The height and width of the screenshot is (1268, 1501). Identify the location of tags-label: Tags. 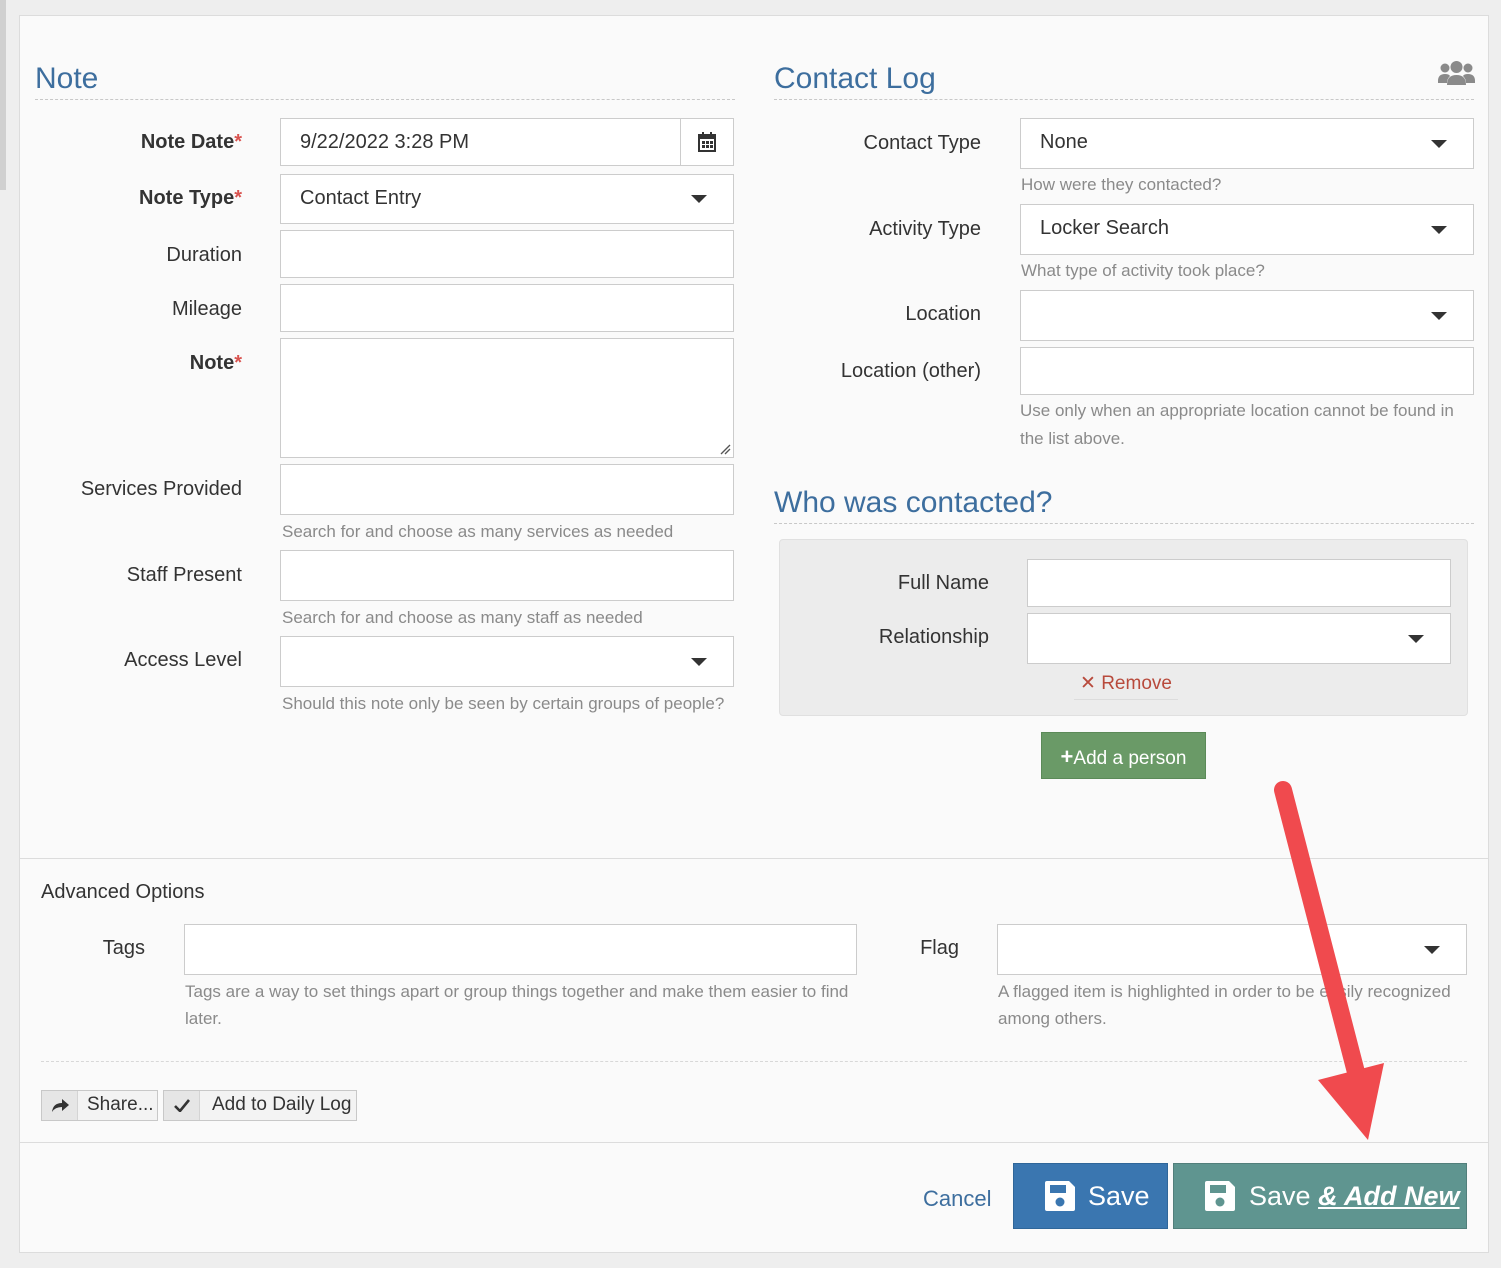
(123, 948).